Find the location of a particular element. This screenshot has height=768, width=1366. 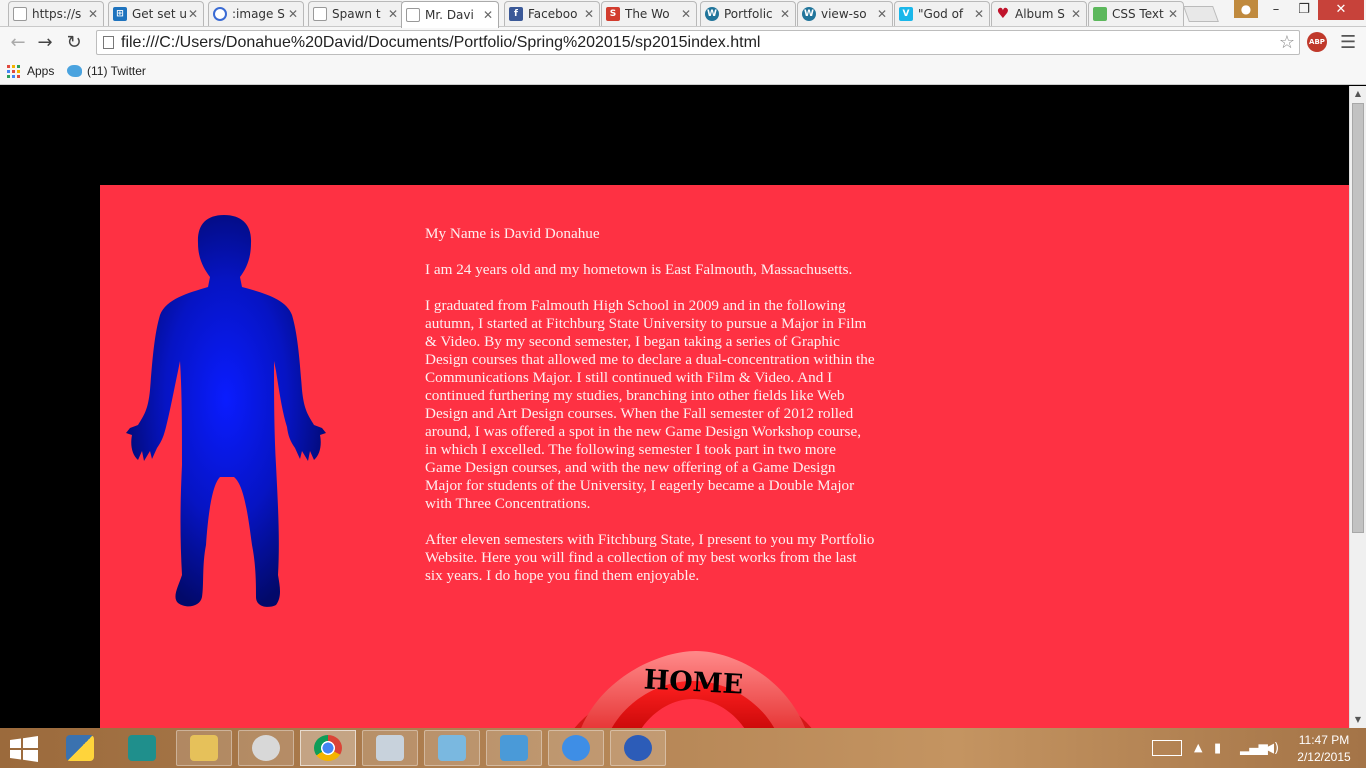

scroll-up-arrow-icon: ▲ is located at coordinates (1358, 94).